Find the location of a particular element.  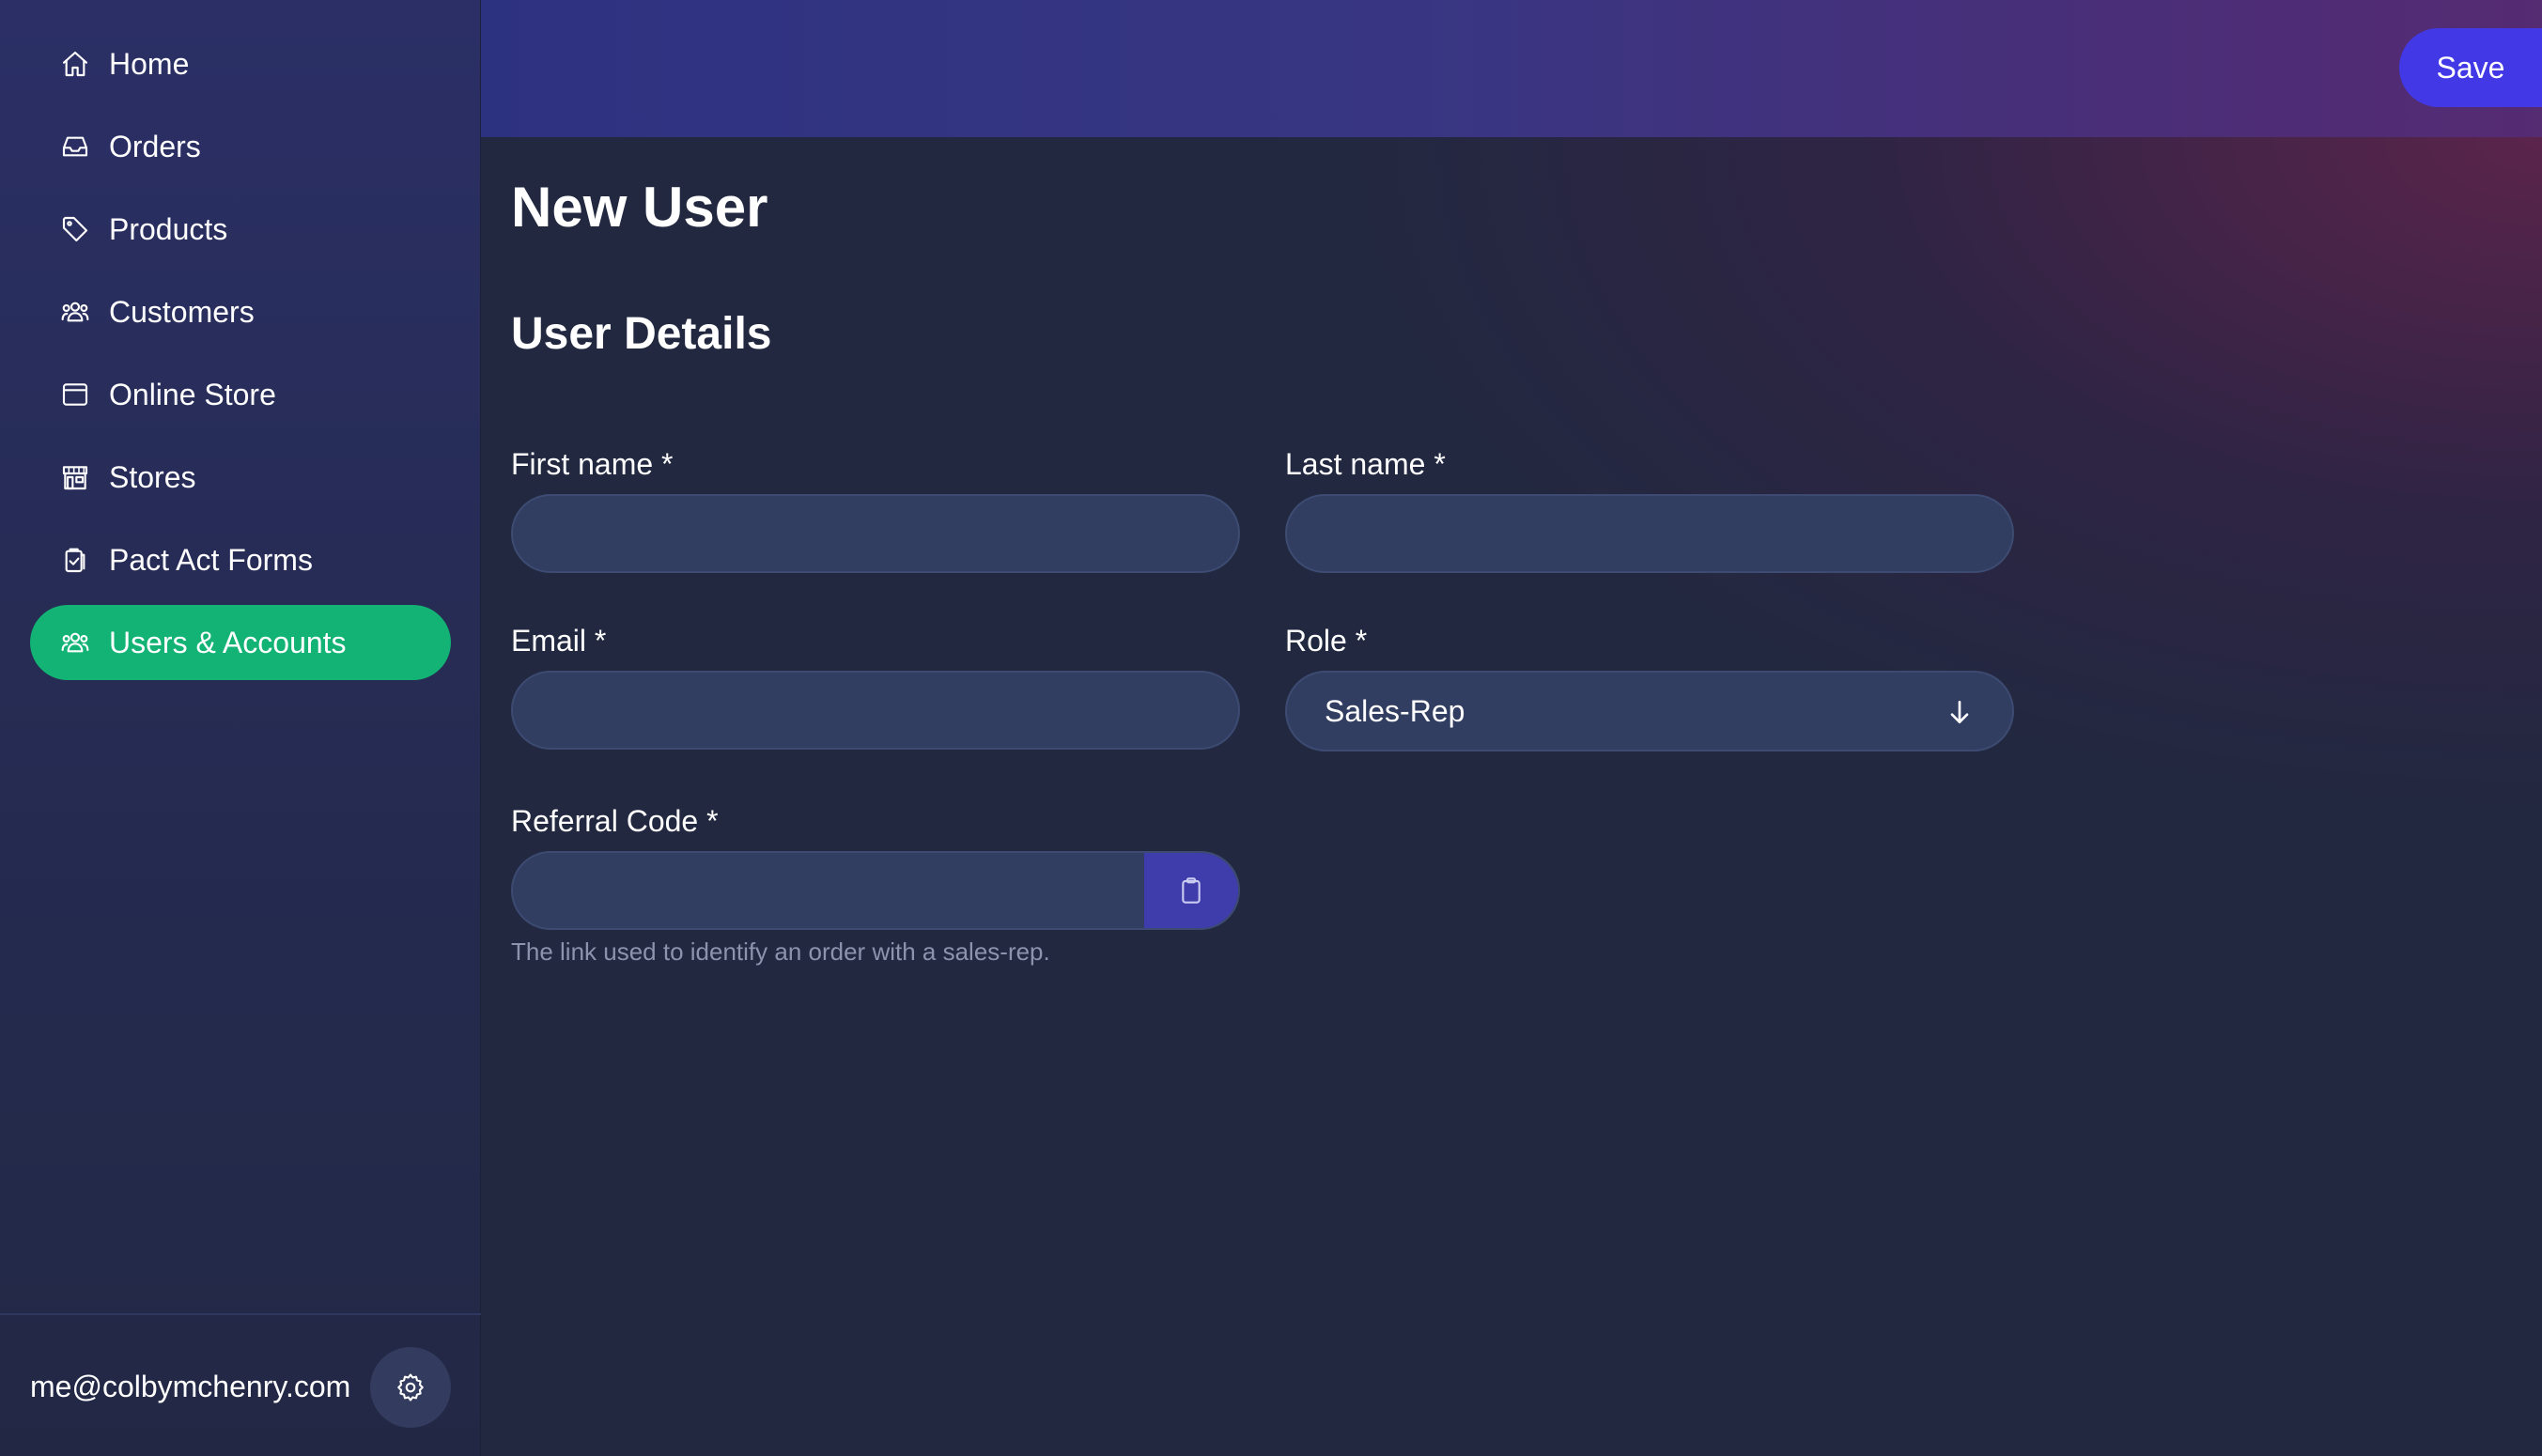

browser-window-icon is located at coordinates (75, 394).